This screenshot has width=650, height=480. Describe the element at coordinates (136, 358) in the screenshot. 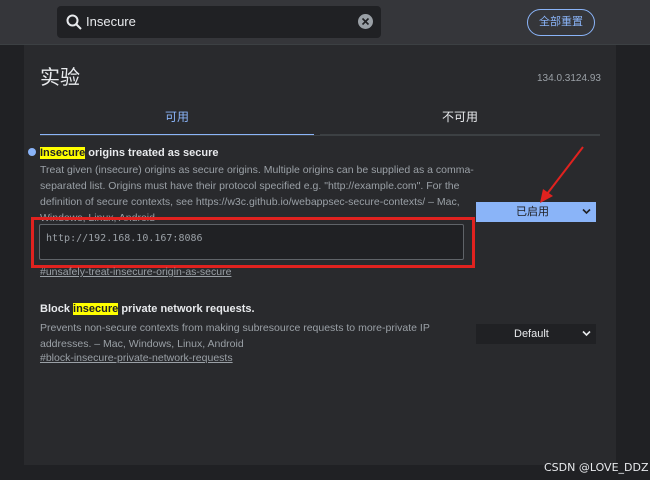

I see `experiment-link-block-insecure: #block-insecure-private-network-requests` at that location.